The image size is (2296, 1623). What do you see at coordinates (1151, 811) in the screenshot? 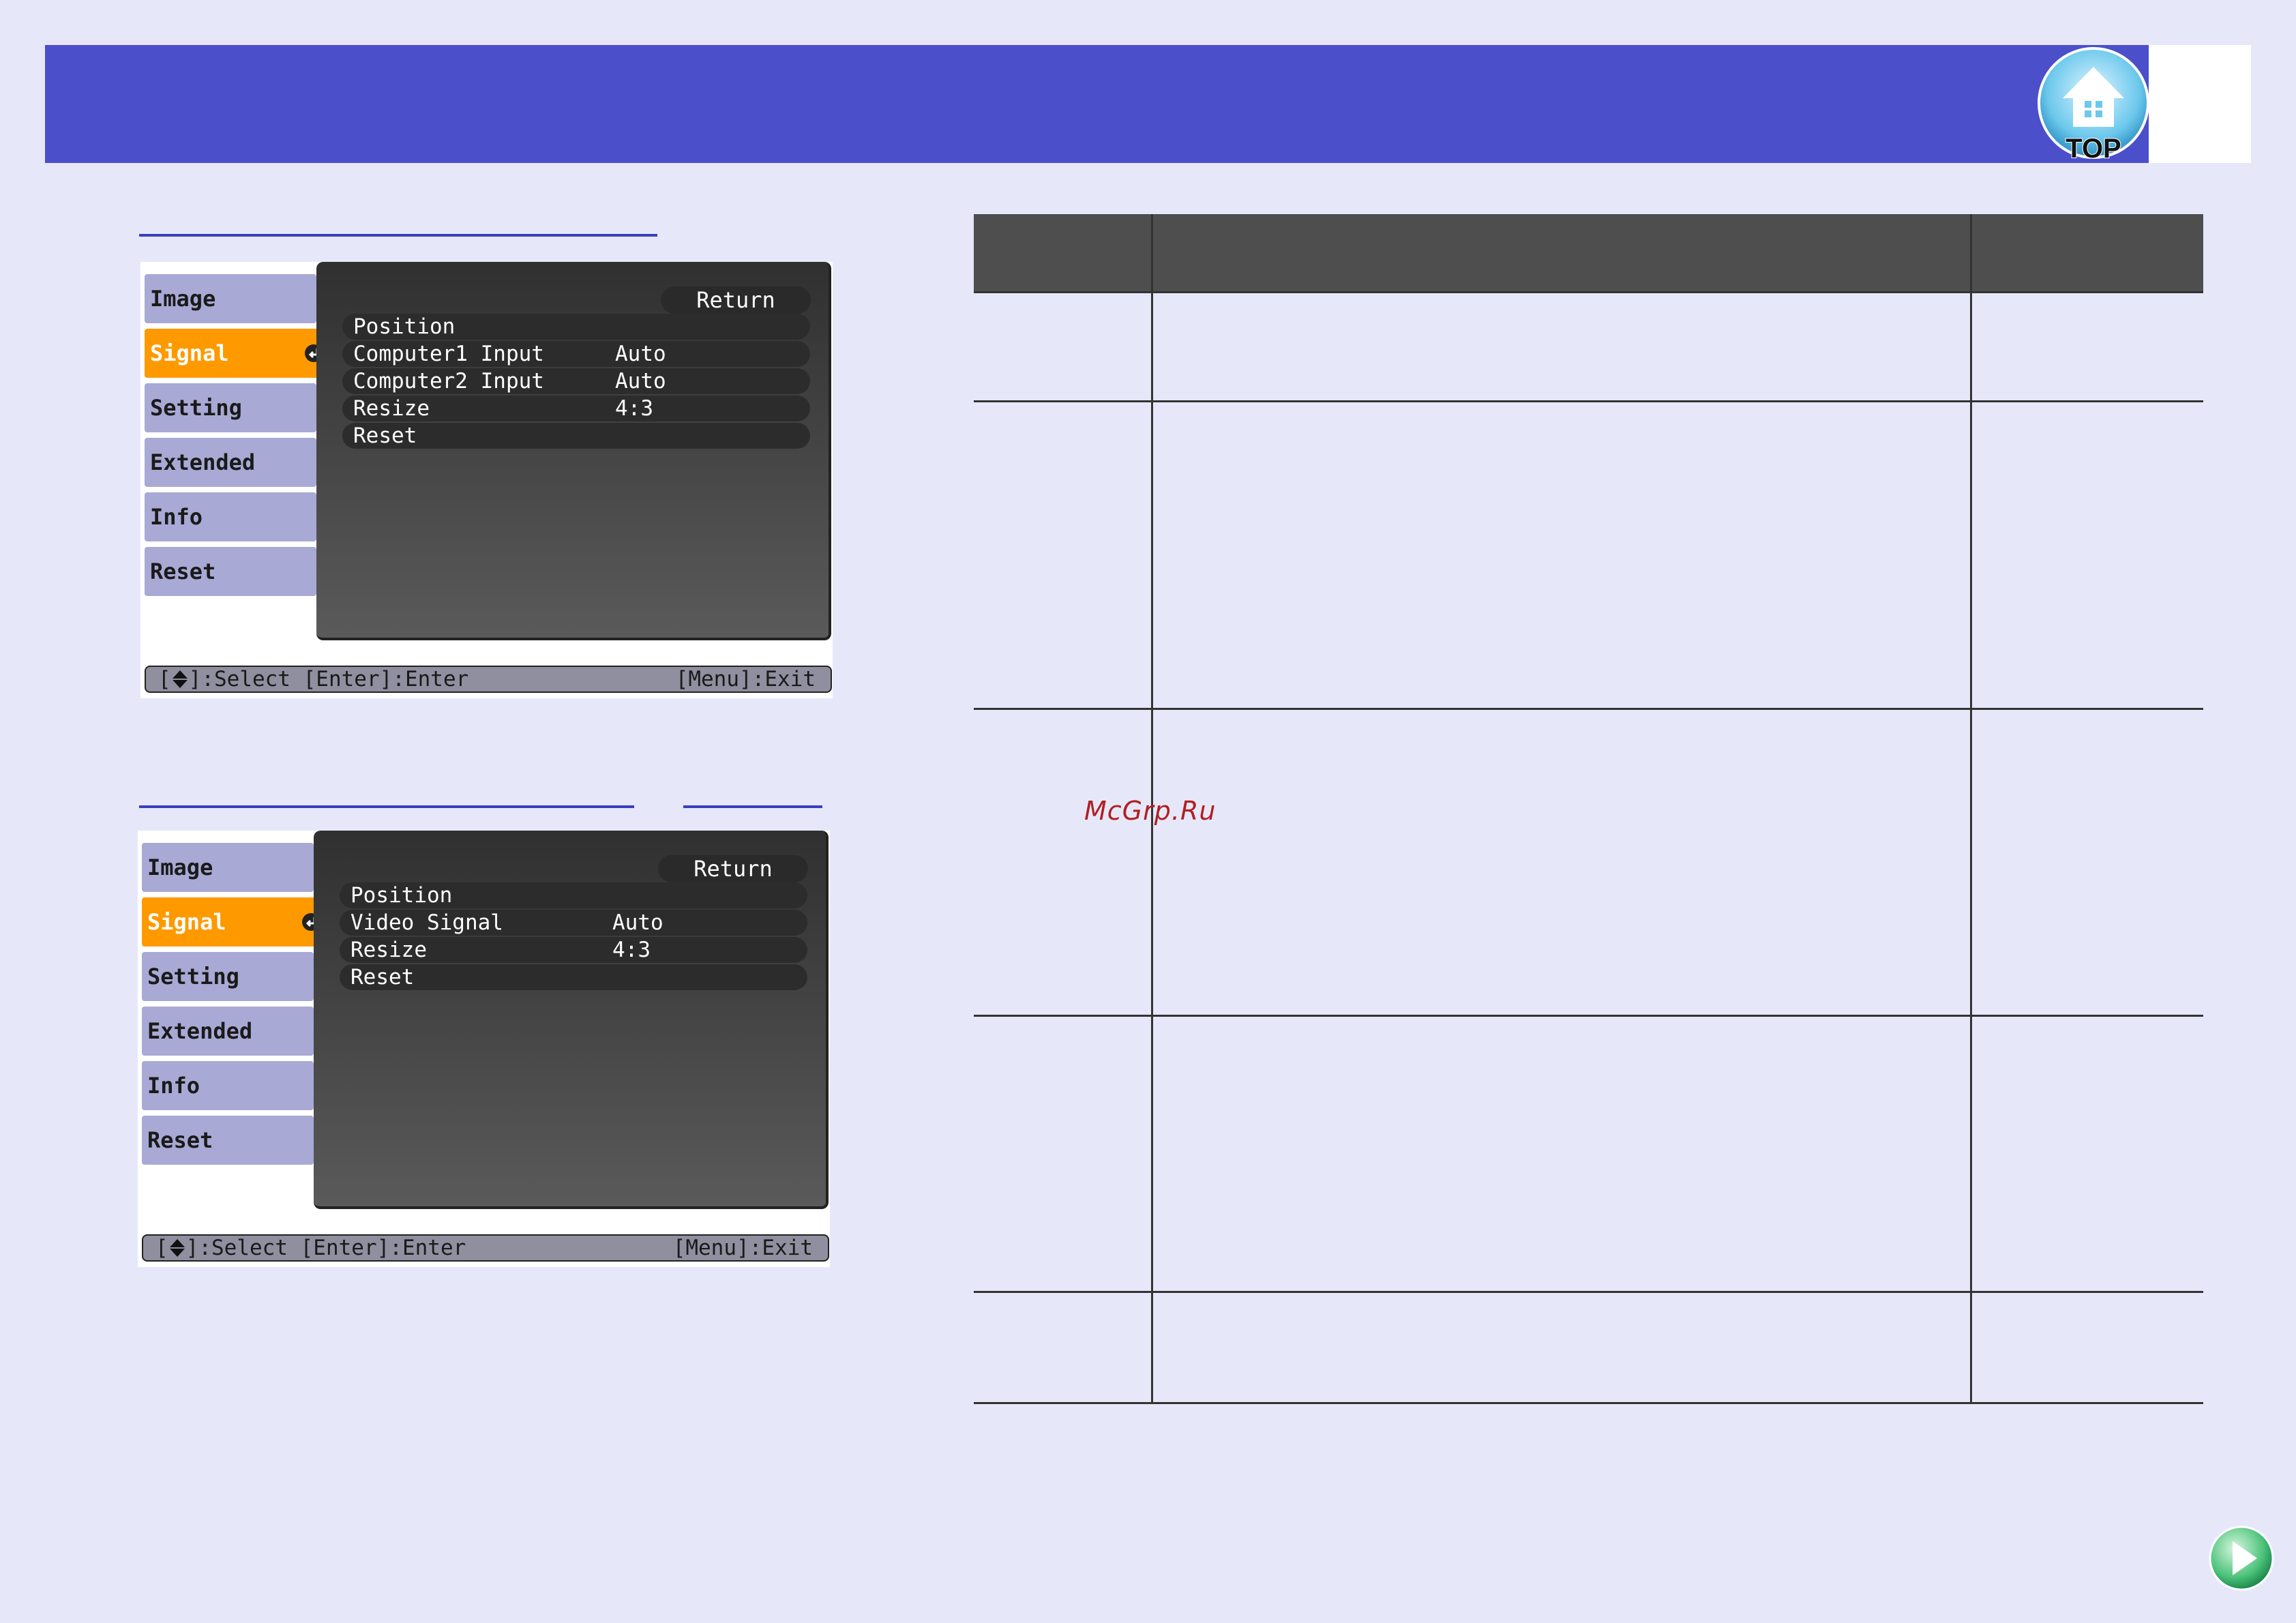
I see `watermark-text: McGrp.Ru` at bounding box center [1151, 811].